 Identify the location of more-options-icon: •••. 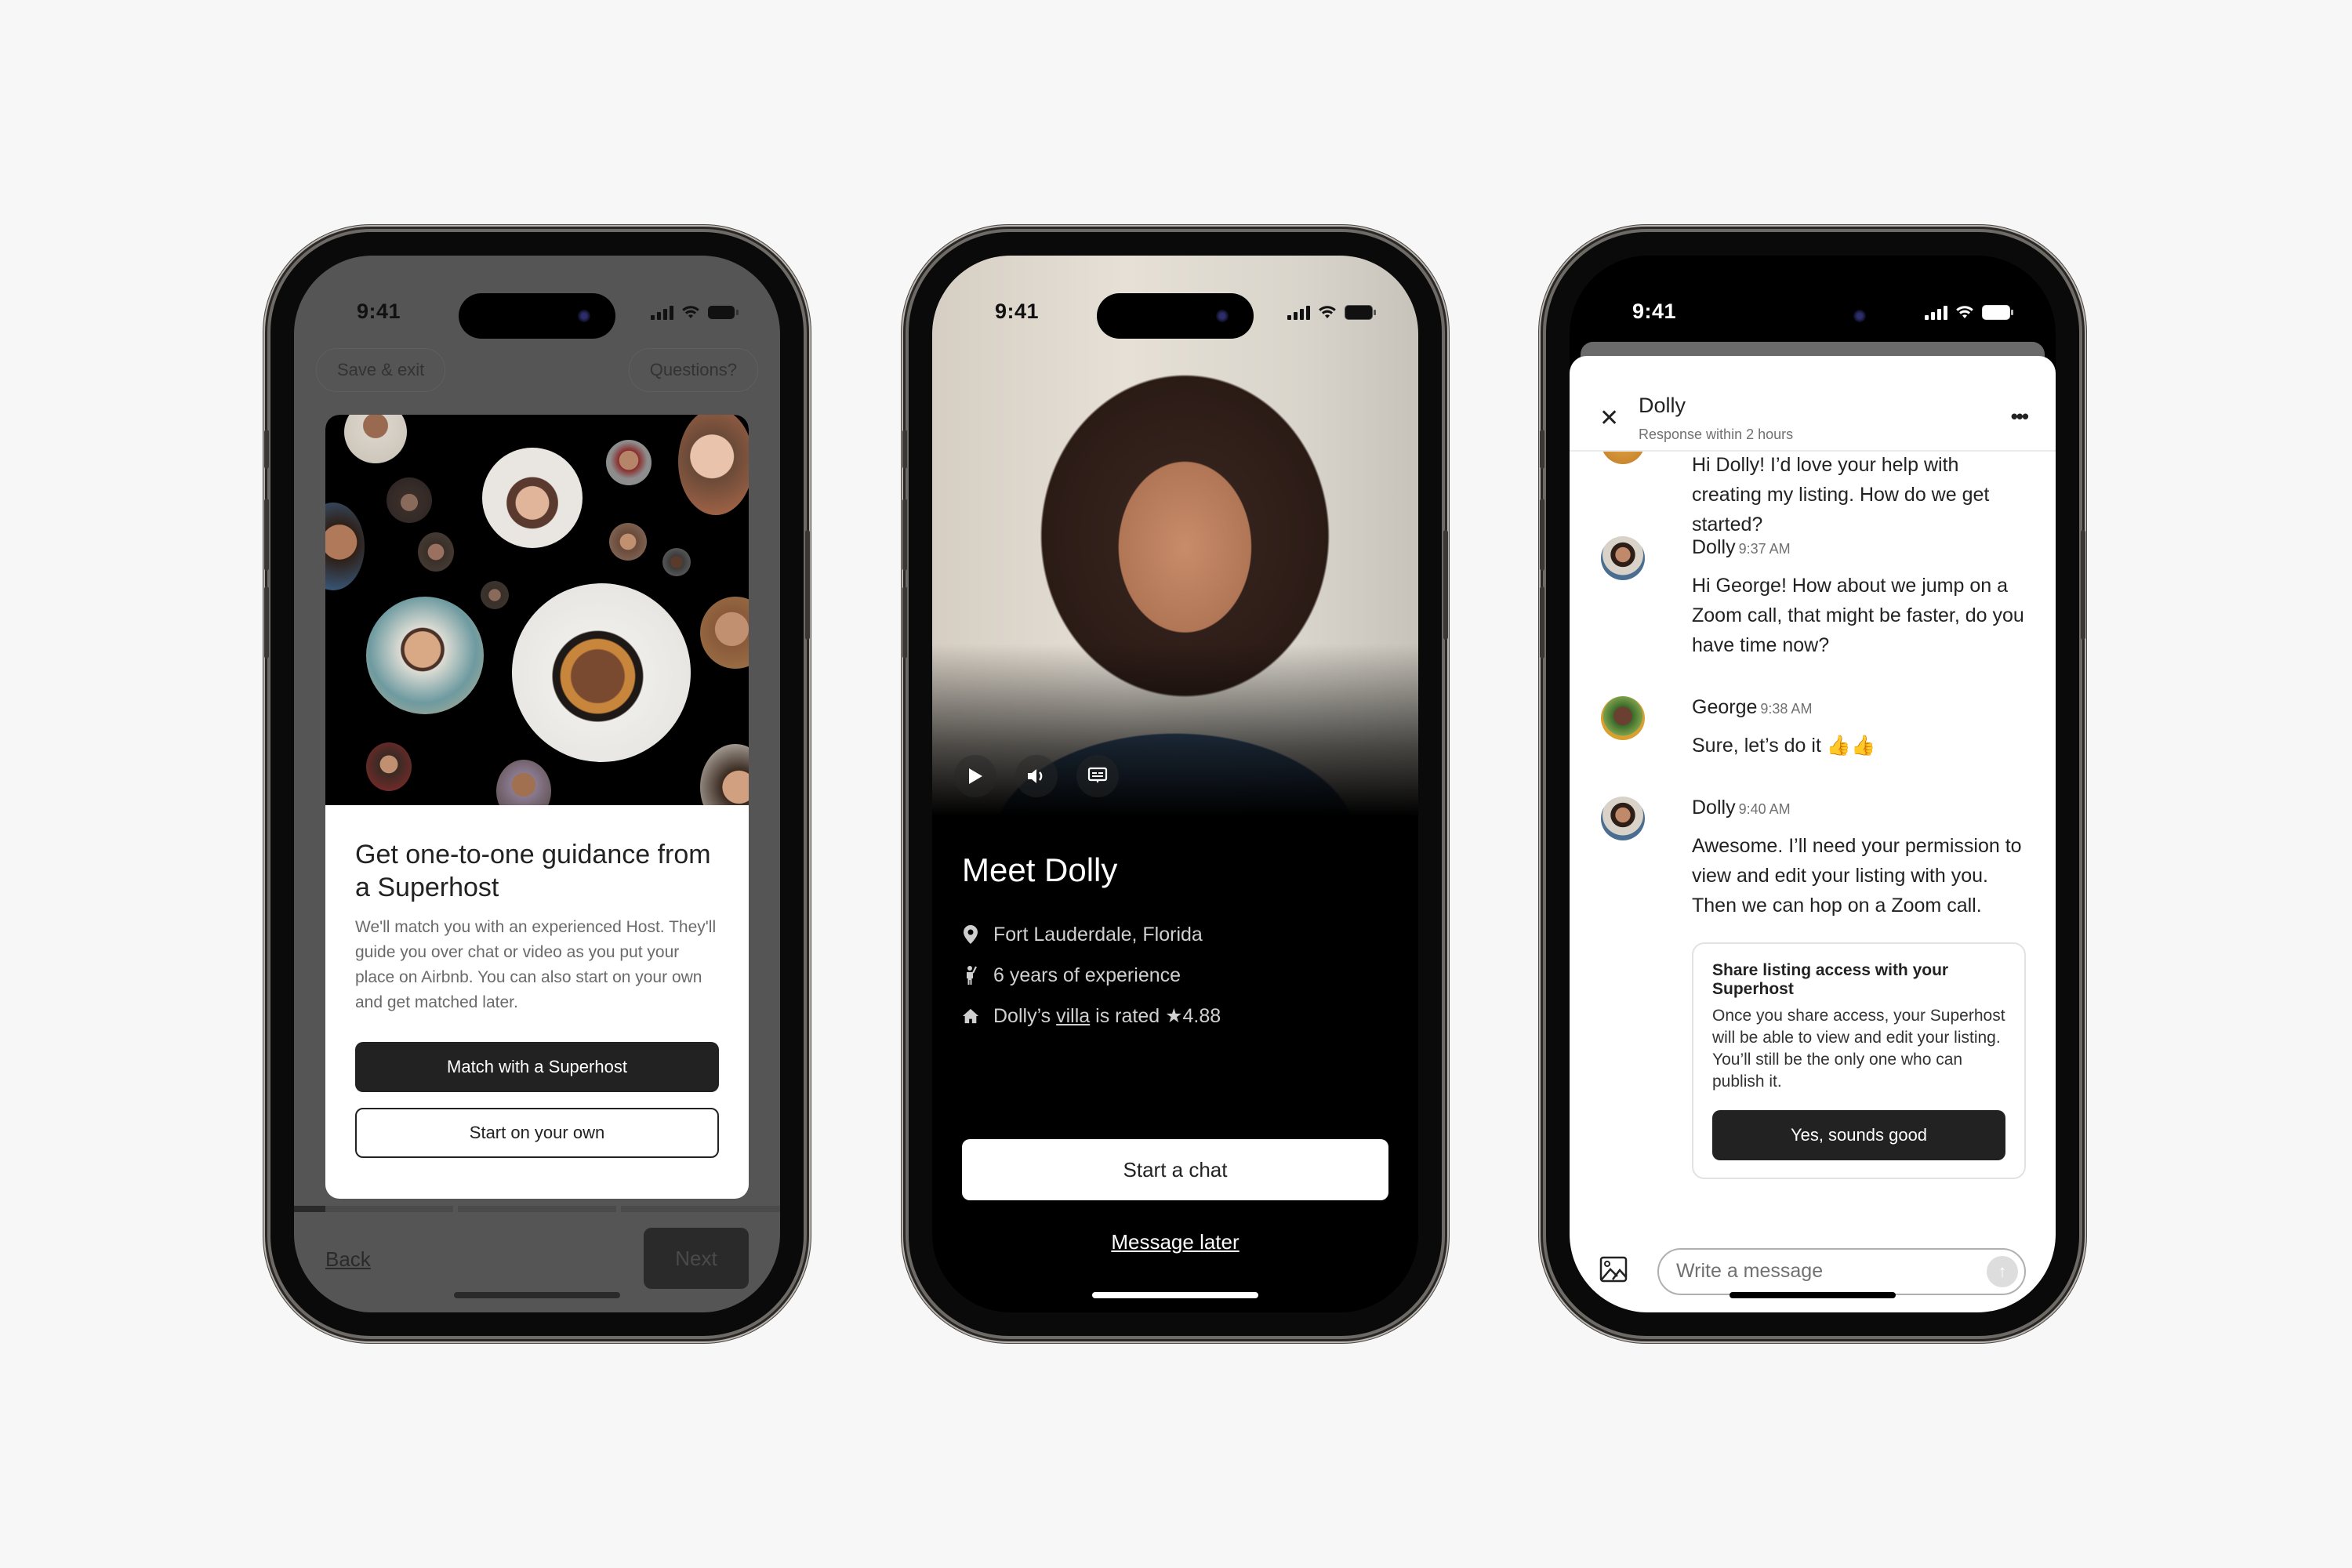
(2020, 417).